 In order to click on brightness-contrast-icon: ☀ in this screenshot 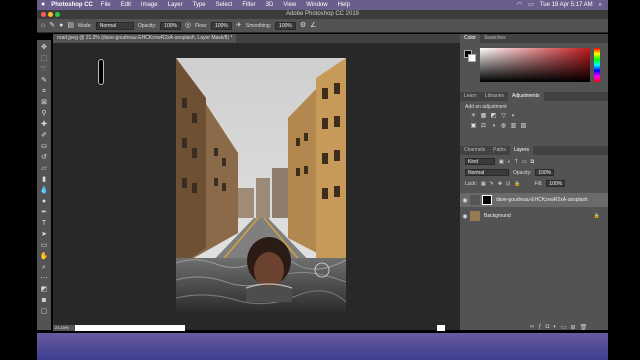, I will do `click(473, 116)`.